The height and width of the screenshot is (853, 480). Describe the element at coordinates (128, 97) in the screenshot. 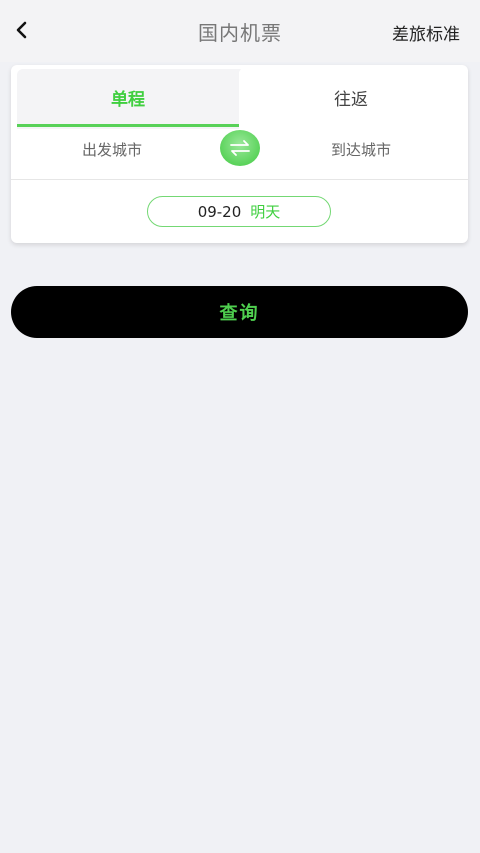

I see `tab-one-way: 单程` at that location.